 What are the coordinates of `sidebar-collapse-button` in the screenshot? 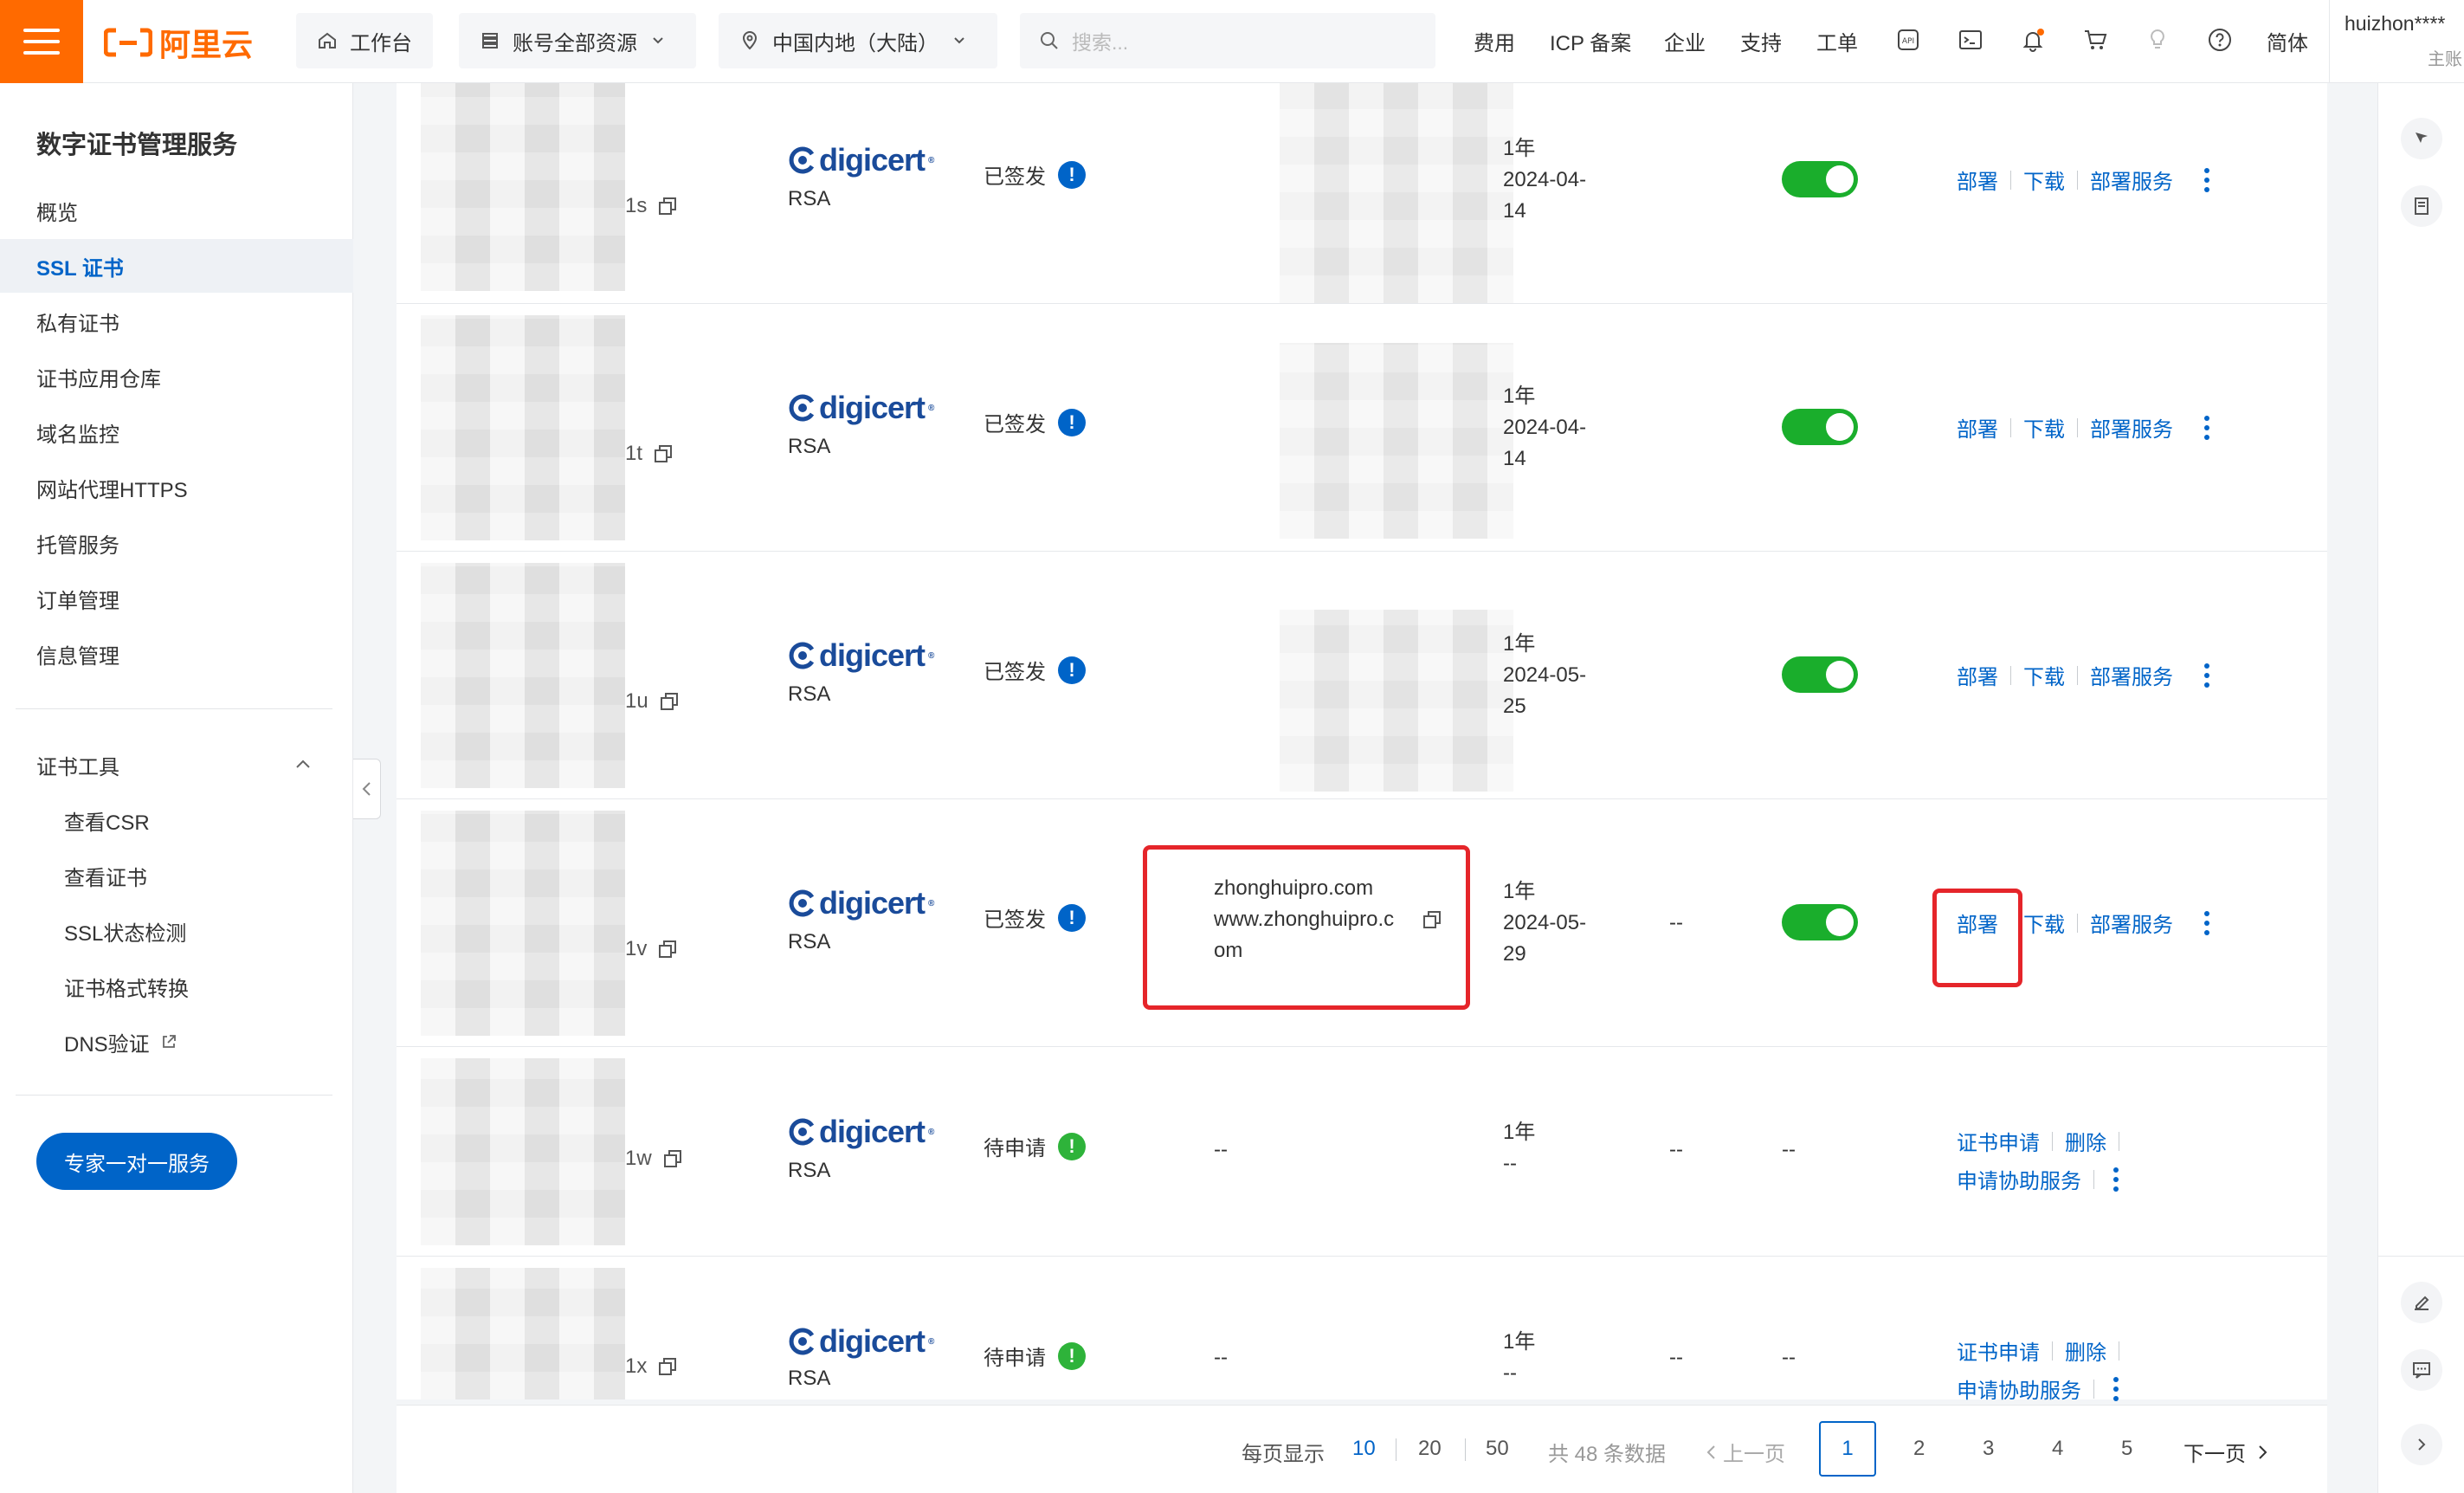 It's located at (367, 789).